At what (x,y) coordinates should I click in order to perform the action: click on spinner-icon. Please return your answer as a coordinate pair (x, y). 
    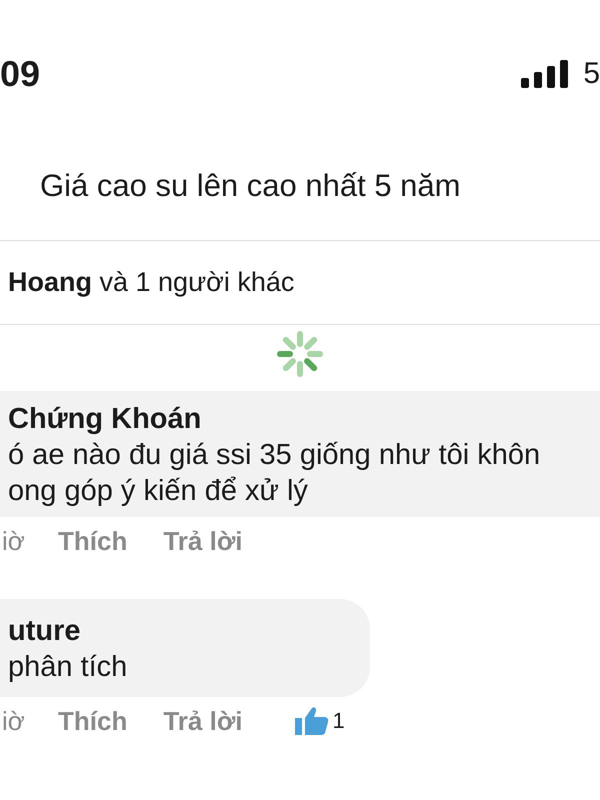
    Looking at the image, I should click on (300, 354).